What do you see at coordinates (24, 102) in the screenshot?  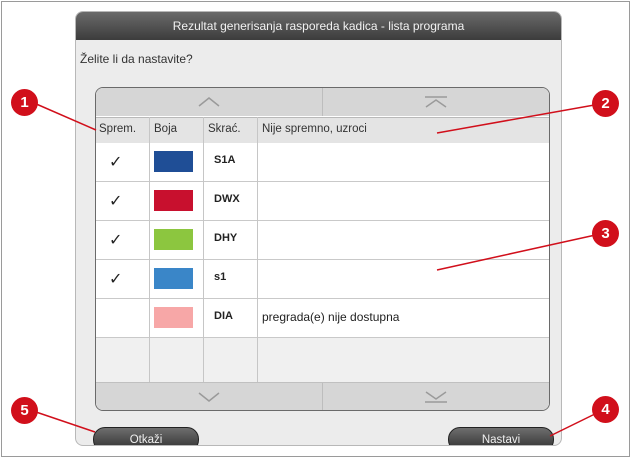 I see `callout-1: 1` at bounding box center [24, 102].